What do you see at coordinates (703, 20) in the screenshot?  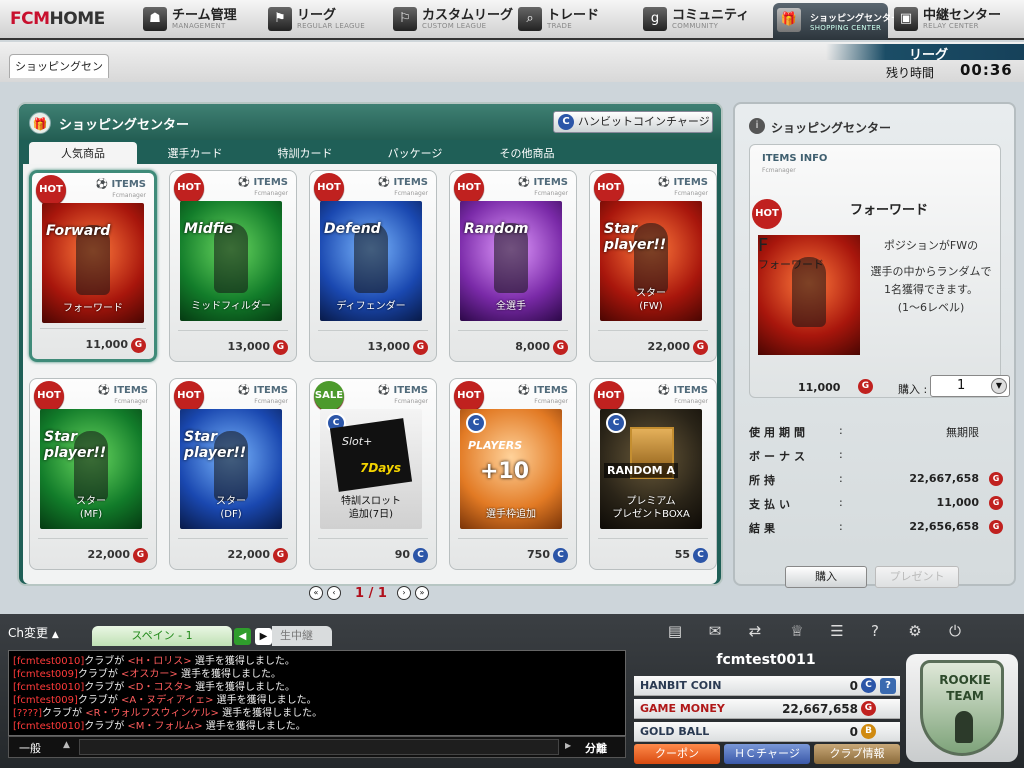 I see `nav-community: g コミュニティ COMMUNITY` at bounding box center [703, 20].